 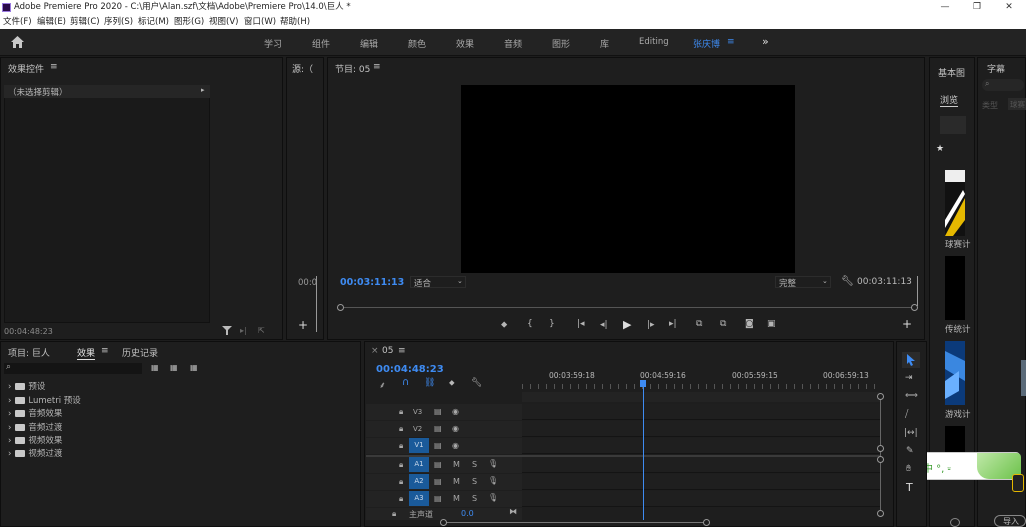 I want to click on slip-tool-icon: |↔|, so click(x=911, y=433).